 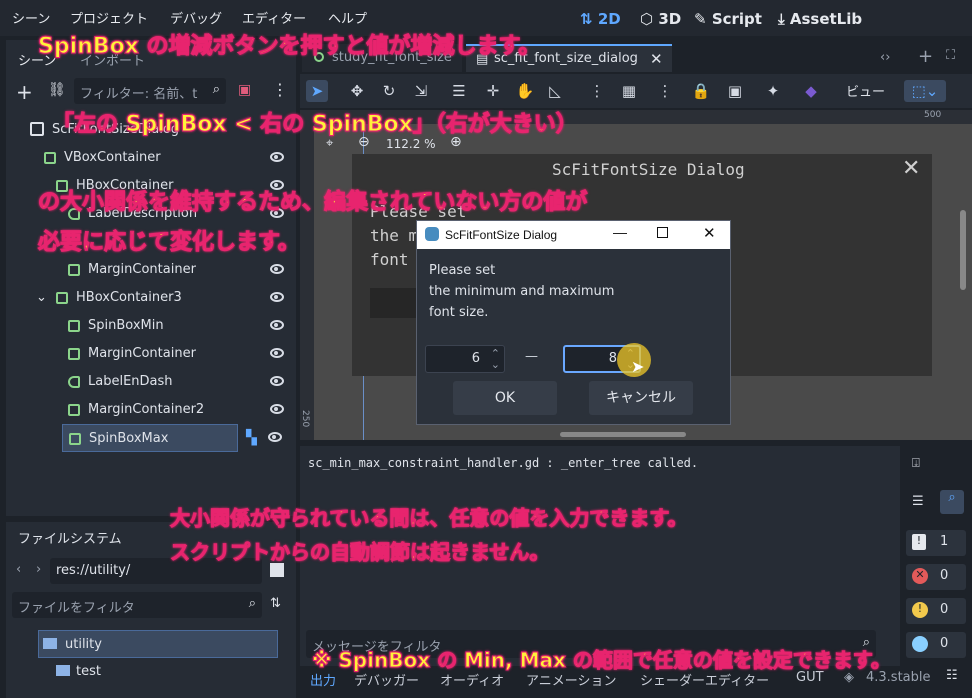 What do you see at coordinates (70, 539) in the screenshot?
I see `filesystem-title: ファイルシステム` at bounding box center [70, 539].